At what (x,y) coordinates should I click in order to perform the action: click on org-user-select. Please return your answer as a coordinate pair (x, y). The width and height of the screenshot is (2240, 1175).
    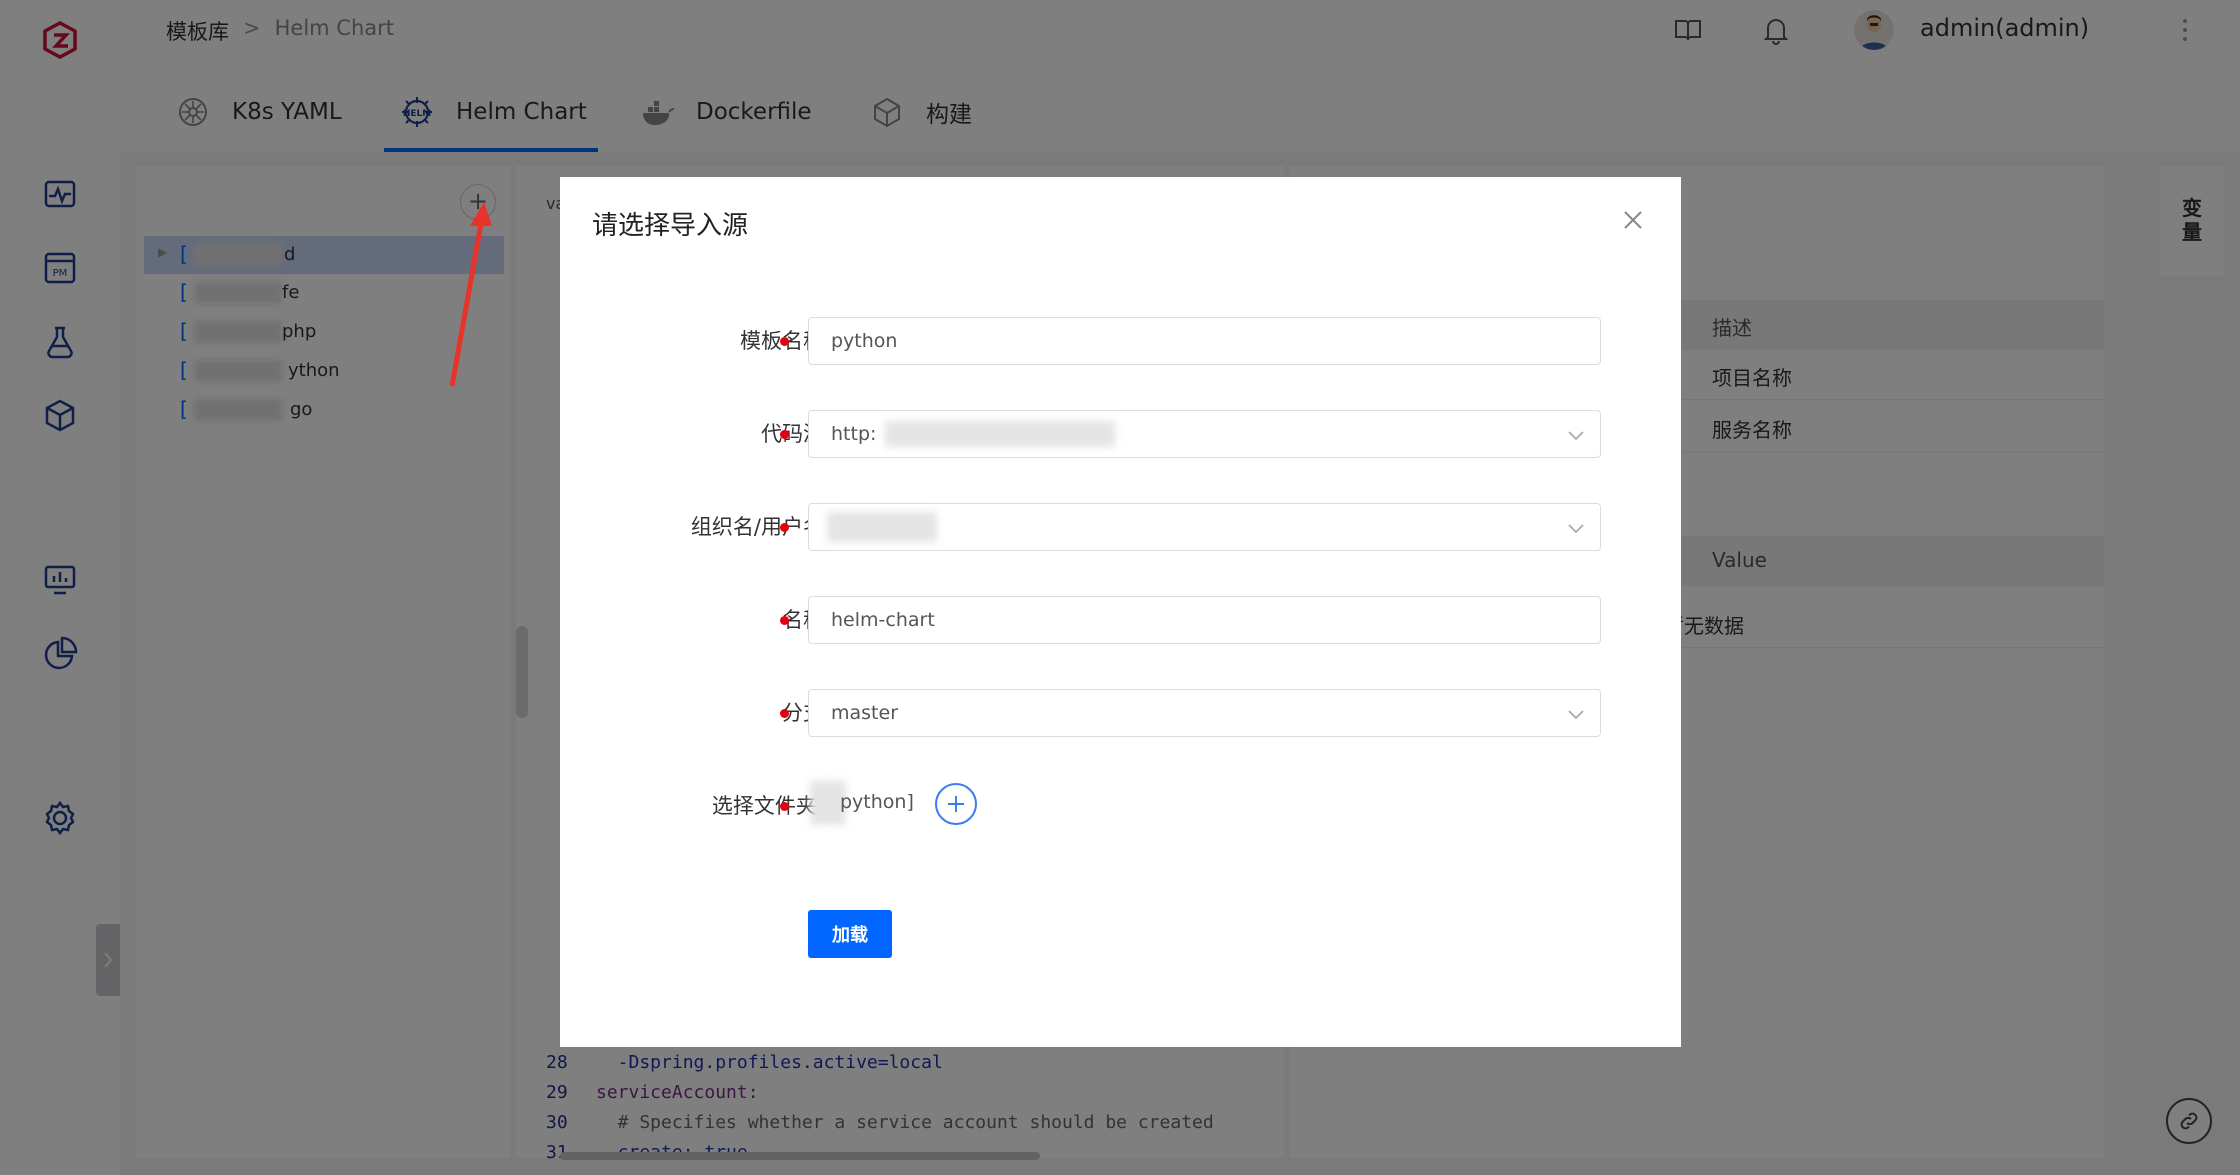
    Looking at the image, I should click on (1204, 527).